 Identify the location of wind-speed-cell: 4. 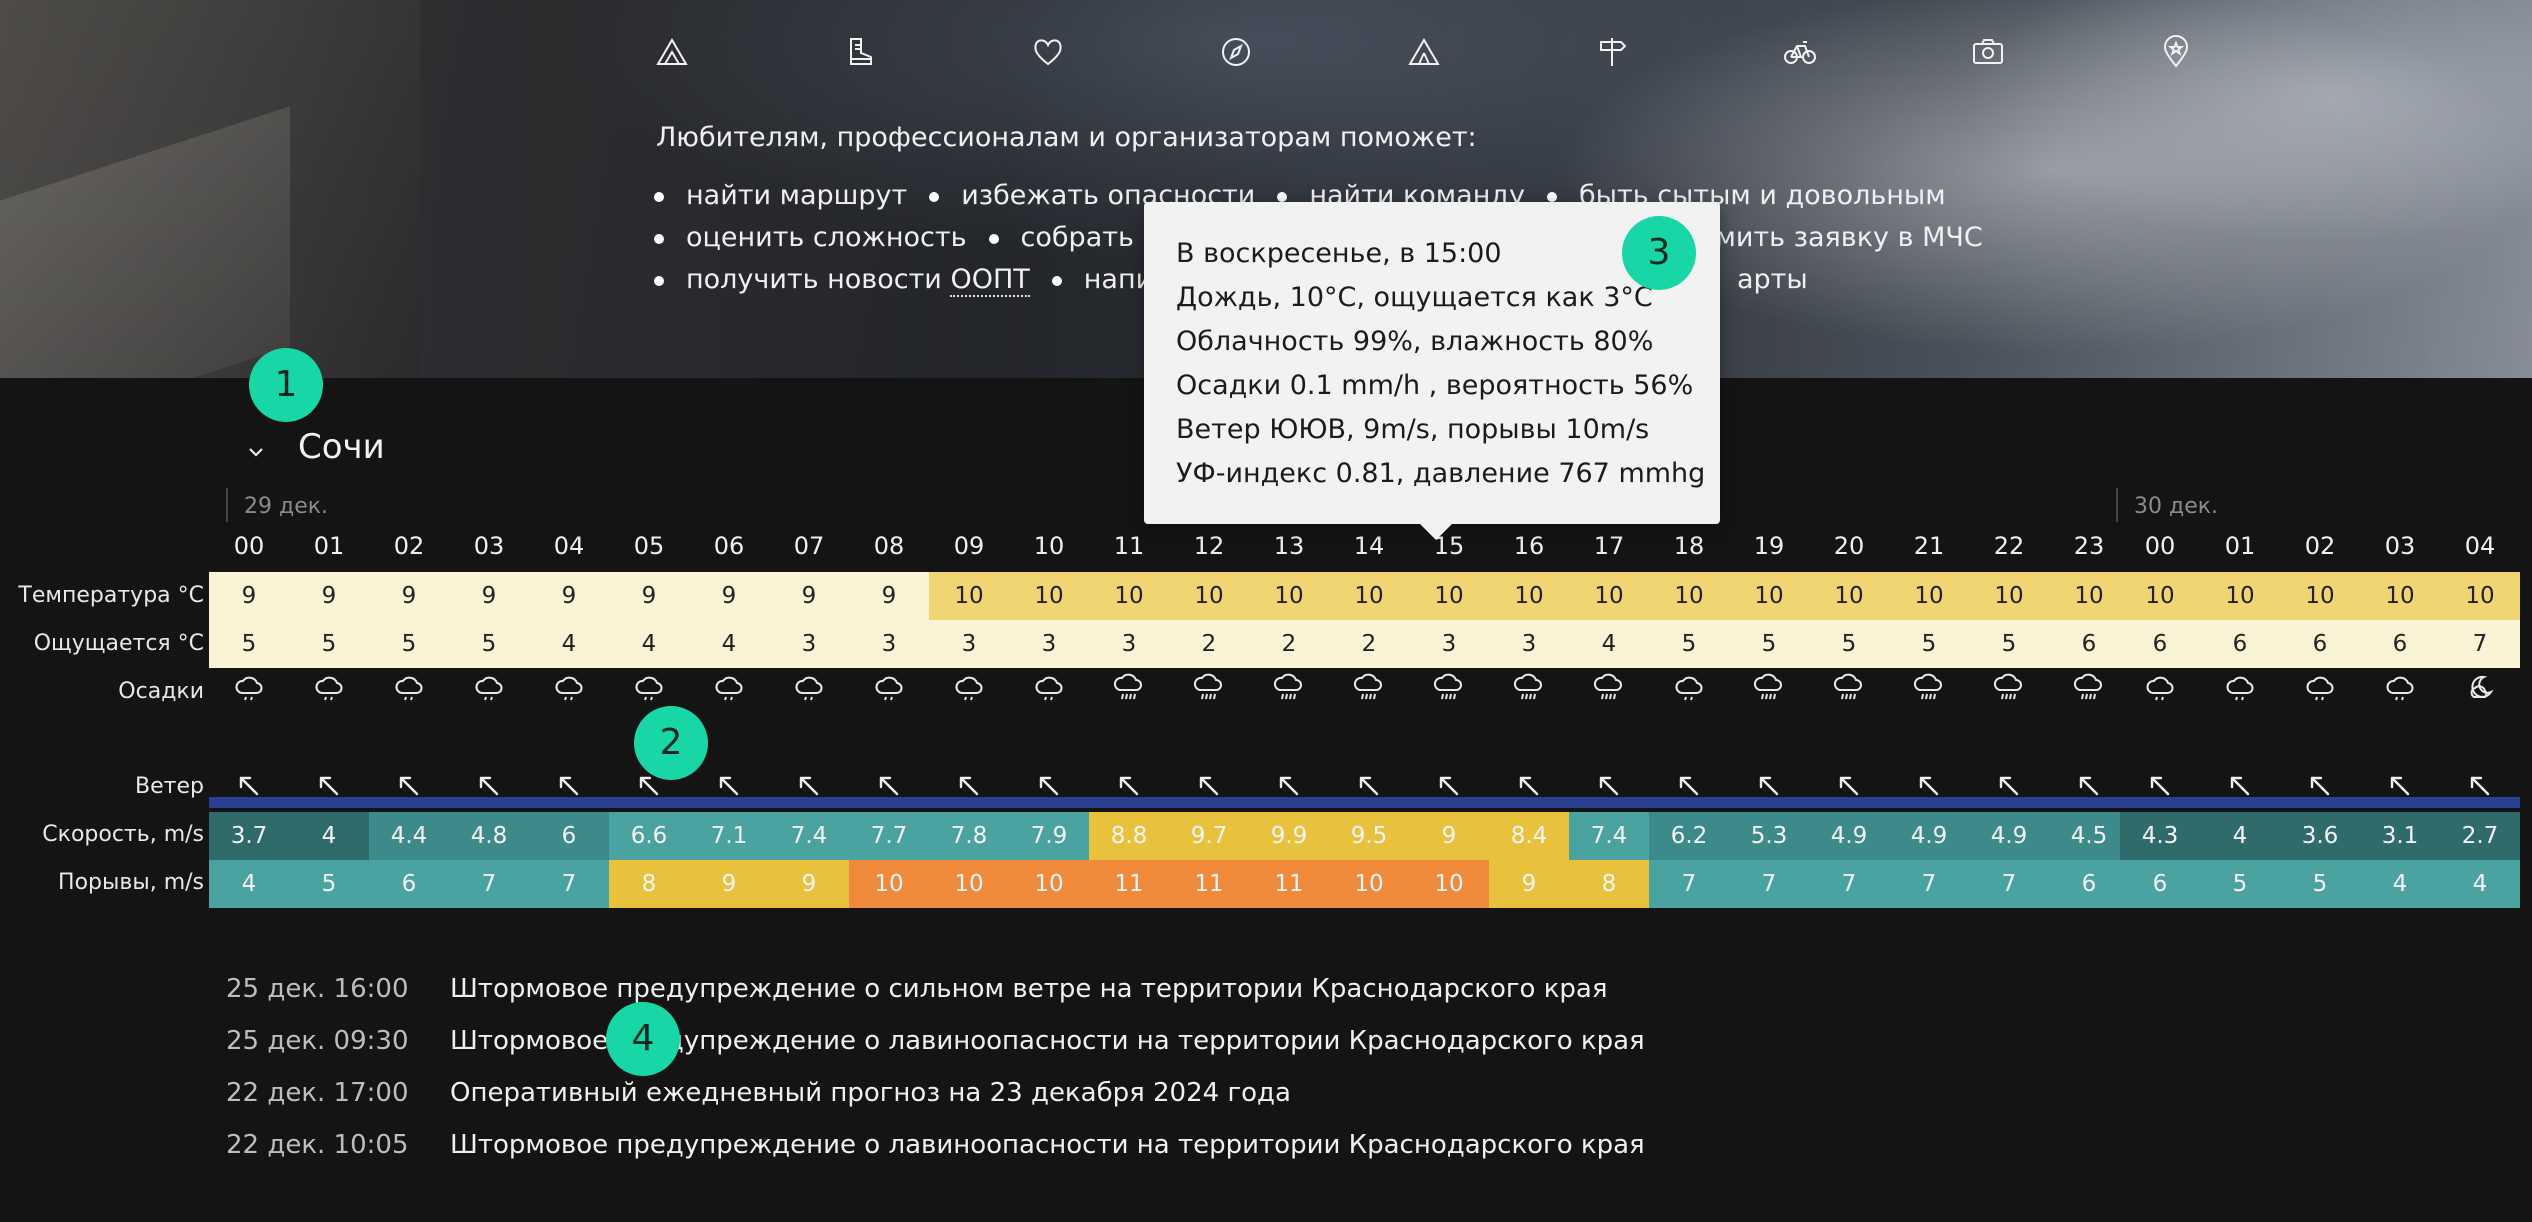
(2240, 836).